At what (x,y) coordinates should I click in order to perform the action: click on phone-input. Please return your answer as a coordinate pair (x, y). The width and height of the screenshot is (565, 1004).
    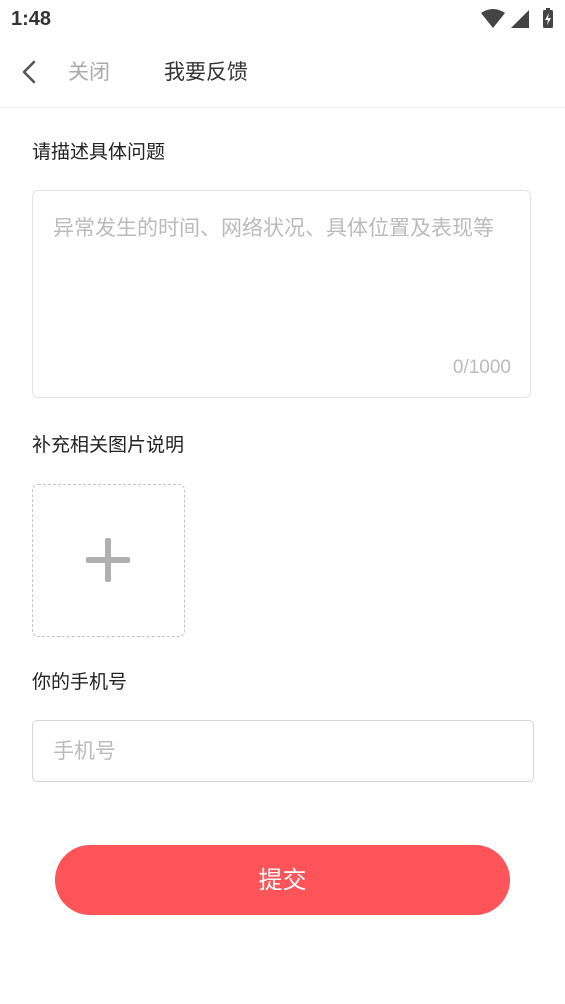
    Looking at the image, I should click on (283, 751).